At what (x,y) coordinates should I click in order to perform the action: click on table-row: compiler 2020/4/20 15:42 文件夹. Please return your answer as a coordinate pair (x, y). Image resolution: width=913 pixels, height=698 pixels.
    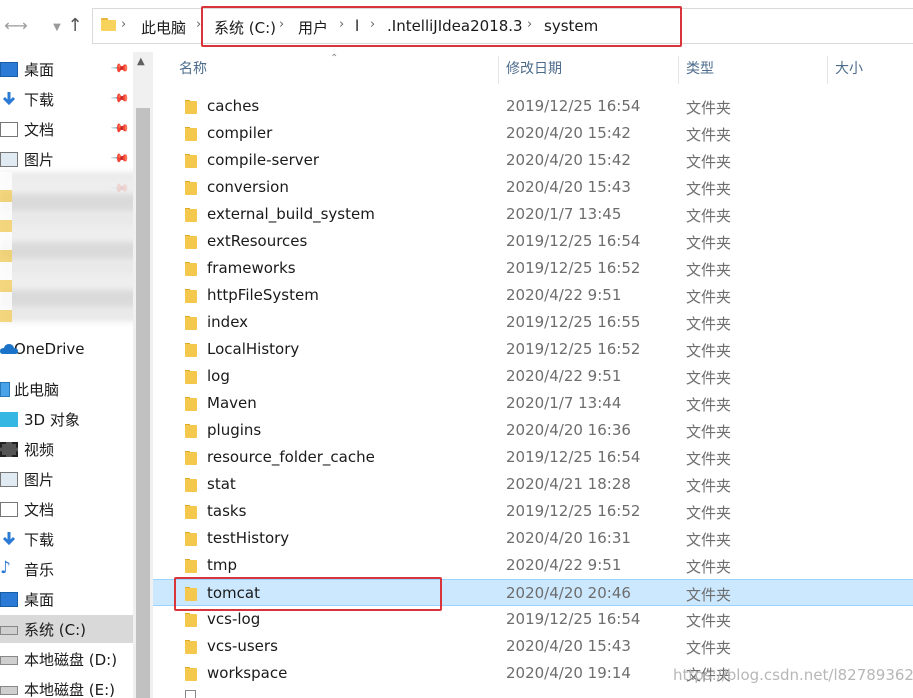
    Looking at the image, I should click on (533, 133).